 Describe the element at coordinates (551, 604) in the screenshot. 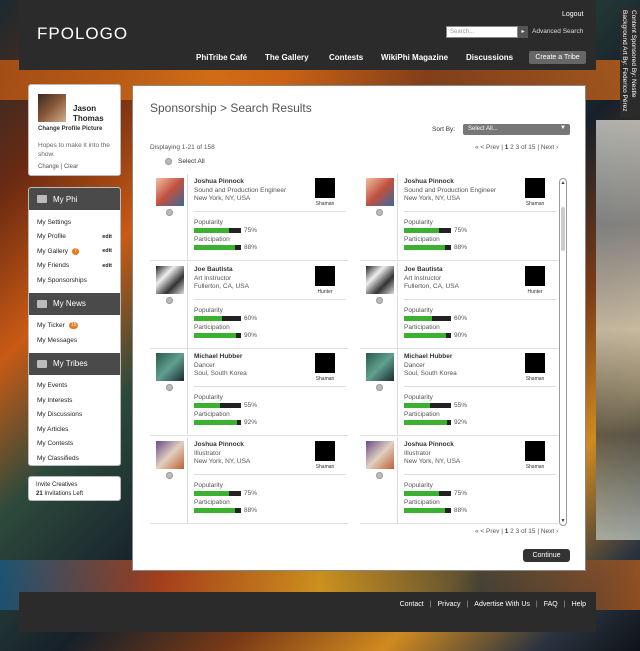

I see `footer-faq-link: FAQ` at that location.